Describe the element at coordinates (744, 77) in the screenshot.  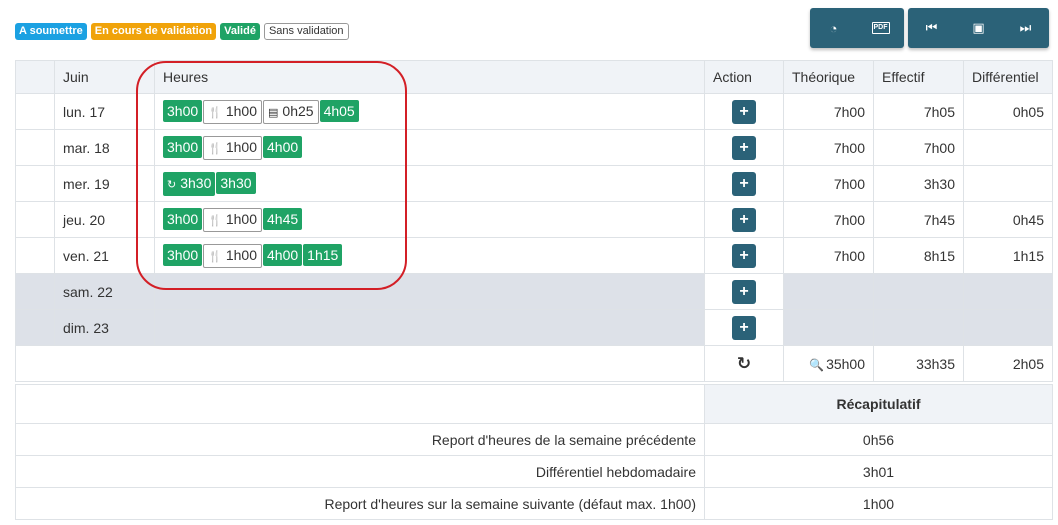
I see `header-action: Action` at that location.